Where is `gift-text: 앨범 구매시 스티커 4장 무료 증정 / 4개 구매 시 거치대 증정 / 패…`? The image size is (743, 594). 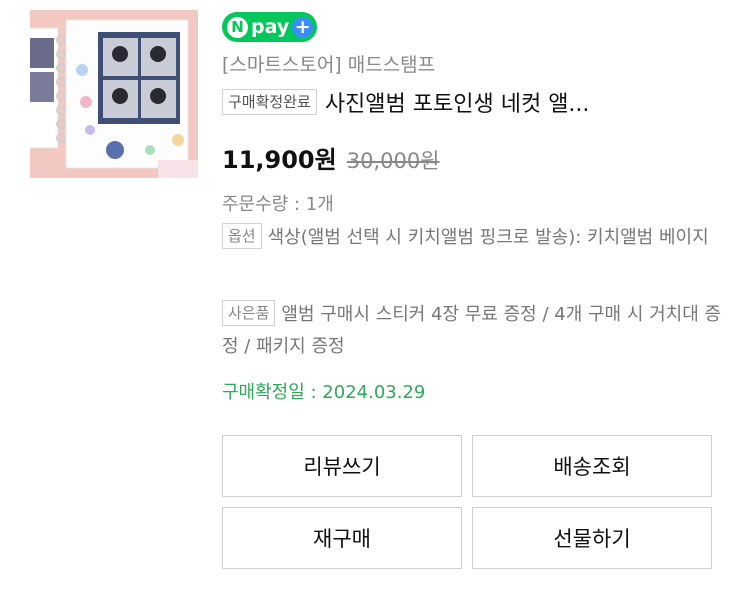 gift-text: 앨범 구매시 스티커 4장 무료 증정 / 4개 구매 시 거치대 증정 / 패… is located at coordinates (472, 330).